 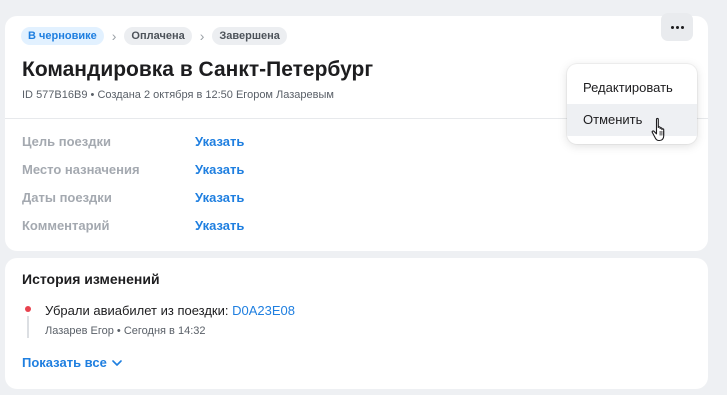 What do you see at coordinates (133, 141) in the screenshot?
I see `field-purpose: Цель поездки Указать` at bounding box center [133, 141].